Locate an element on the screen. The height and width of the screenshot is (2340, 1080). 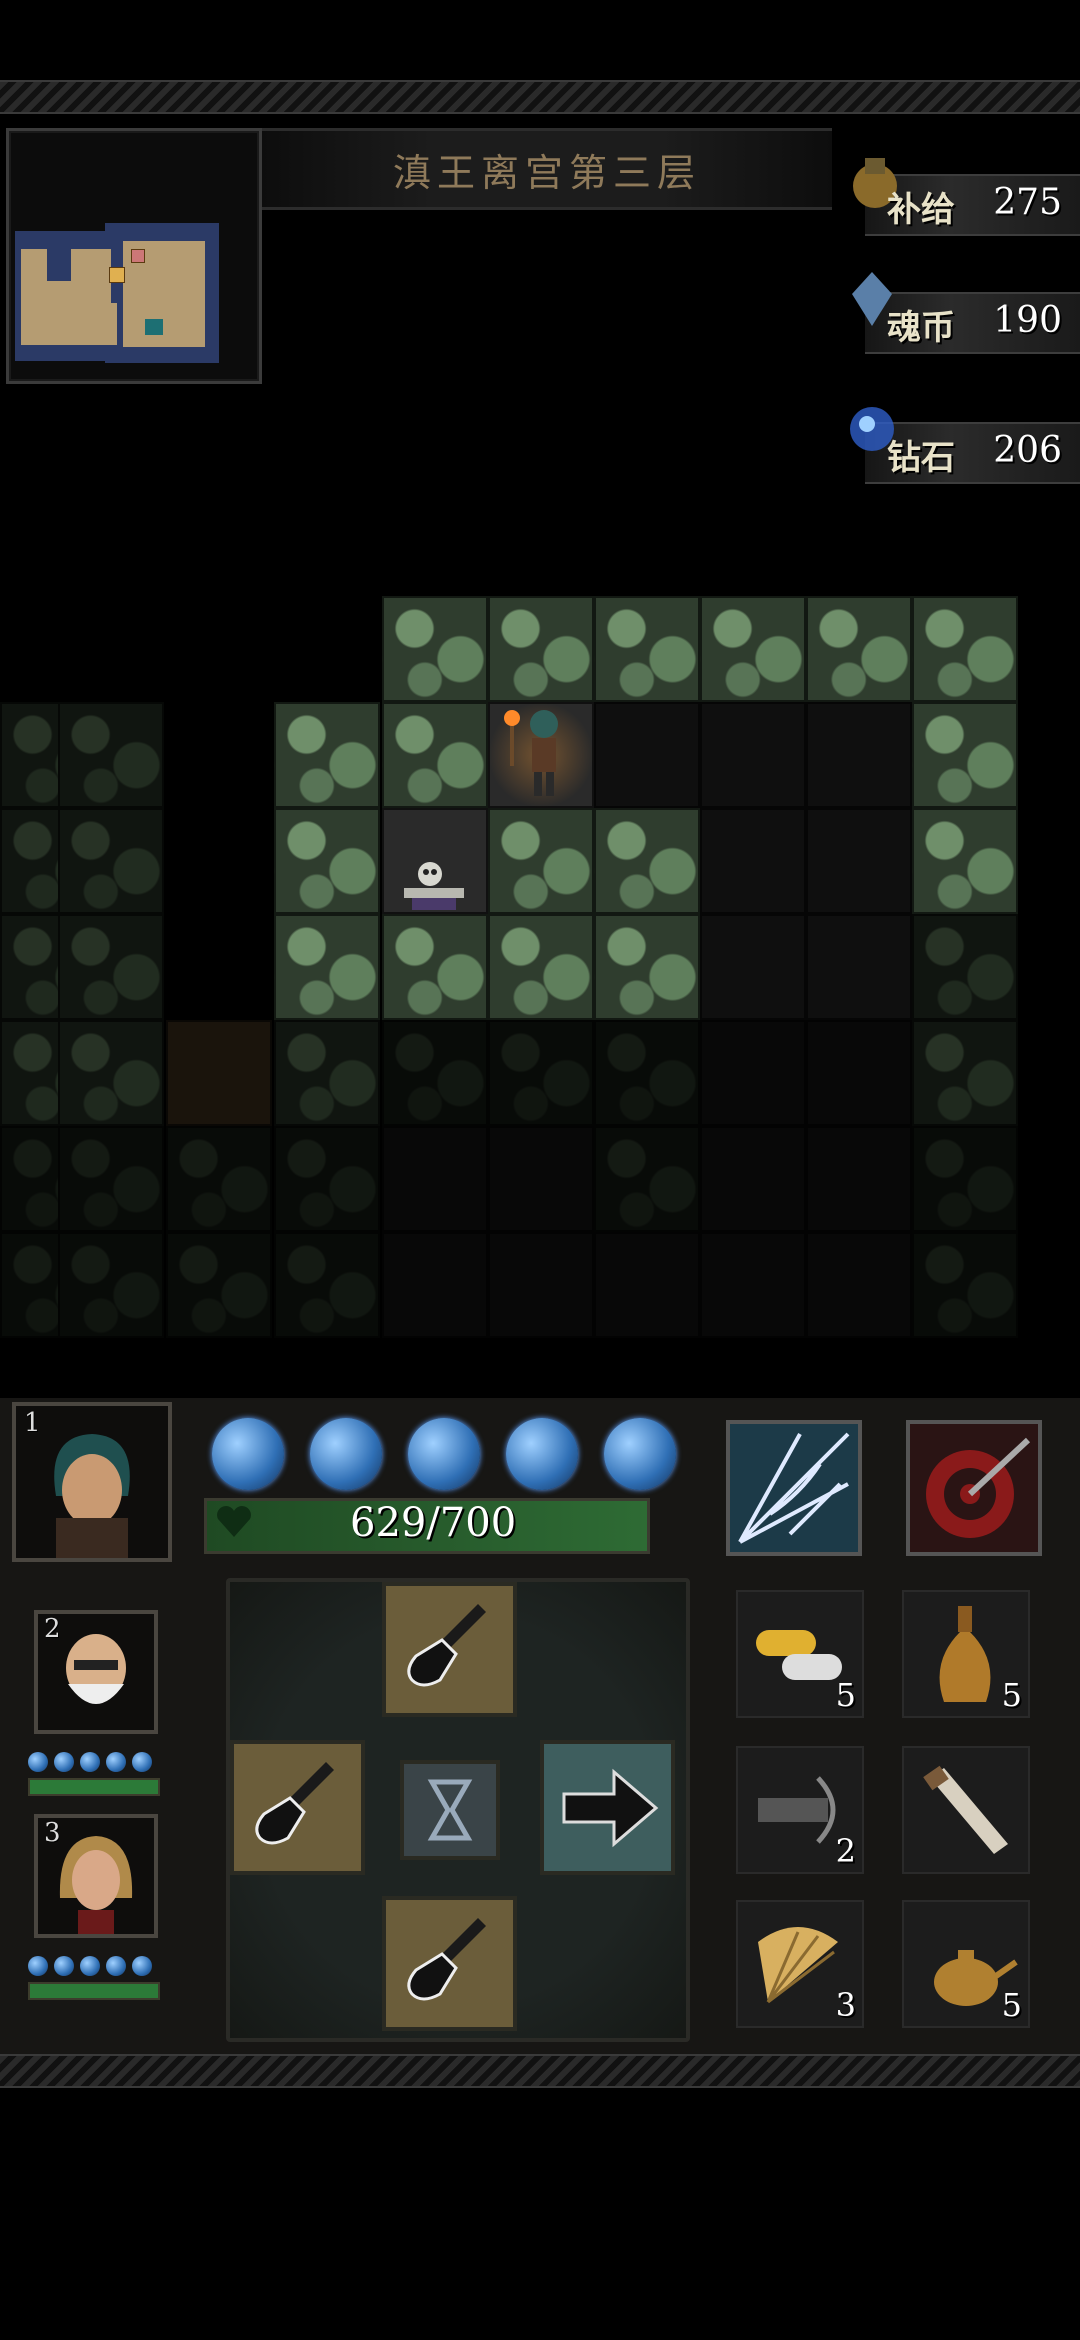
resource-diamond: 钻石 206 is located at coordinates (965, 445).